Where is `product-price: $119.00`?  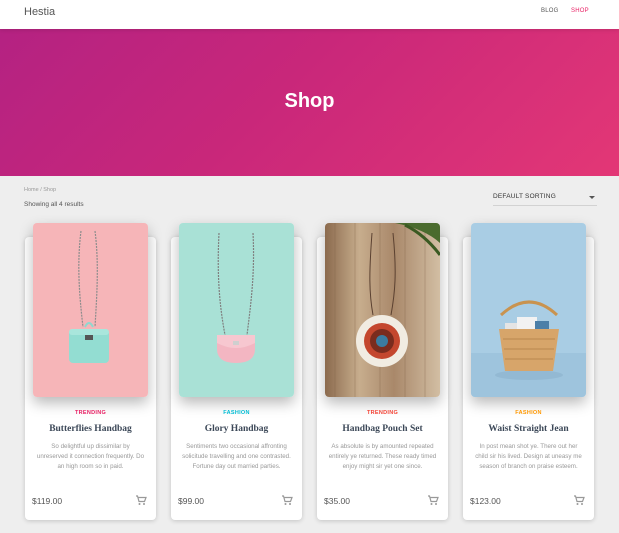
product-price: $119.00 is located at coordinates (47, 501).